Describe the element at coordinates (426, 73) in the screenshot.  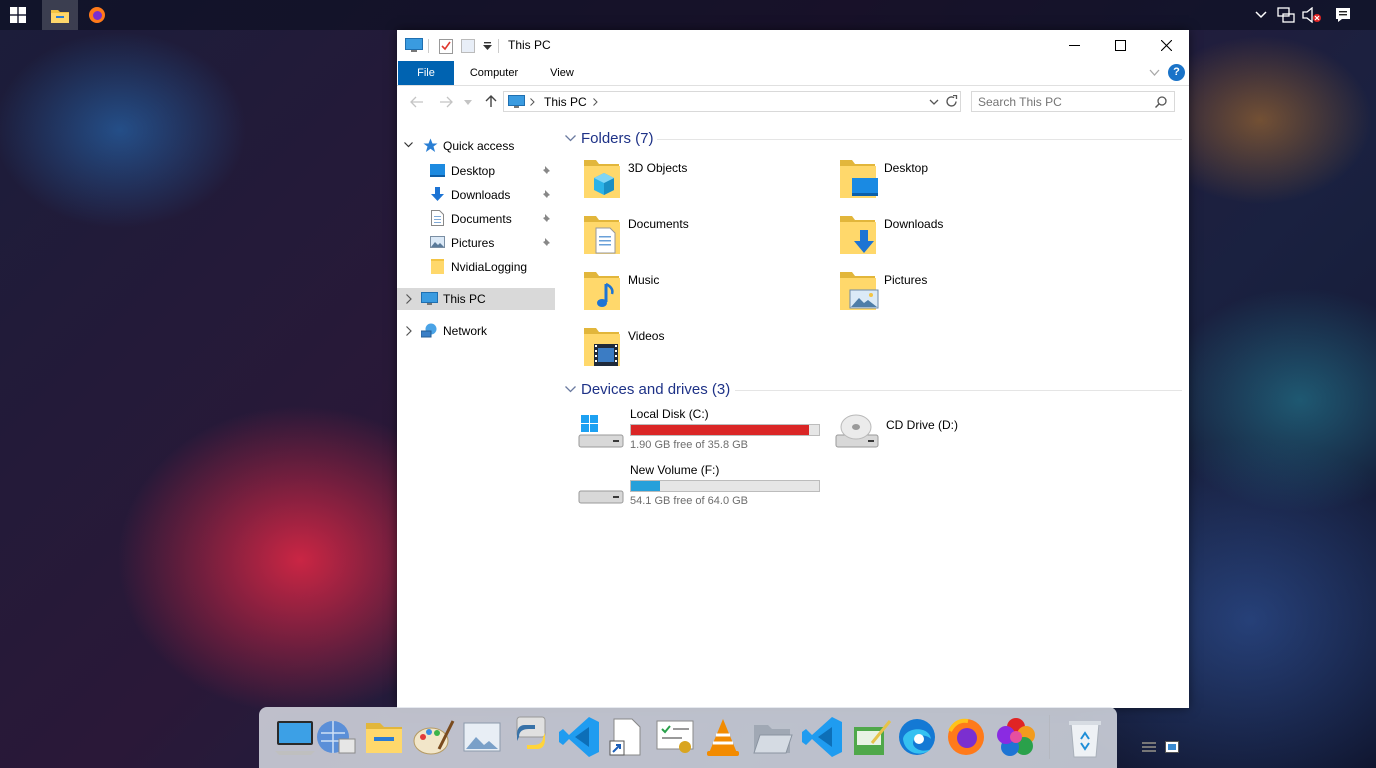
I see `tab-file: File` at that location.